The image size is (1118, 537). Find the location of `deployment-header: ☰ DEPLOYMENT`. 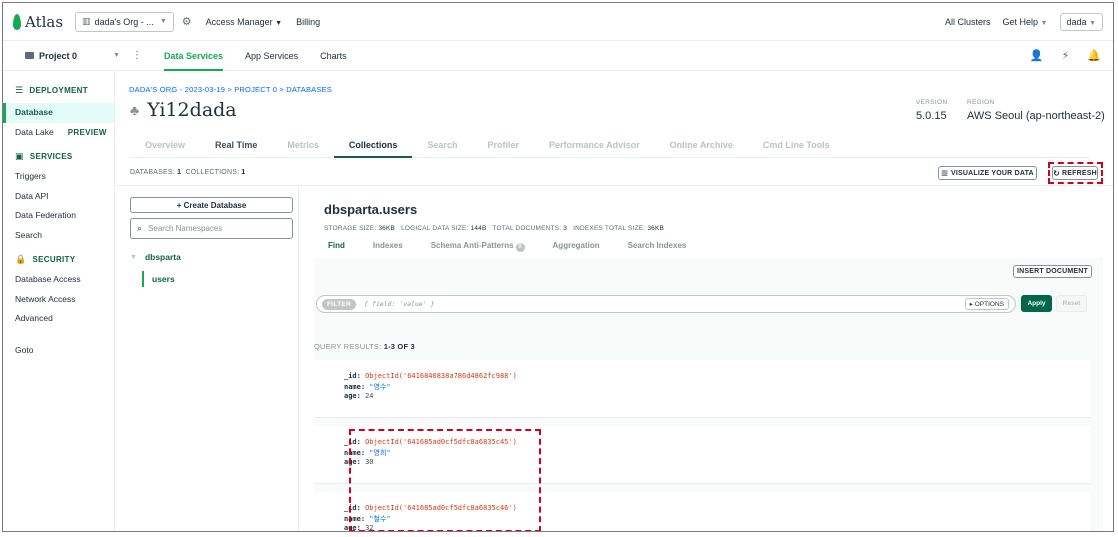

deployment-header: ☰ DEPLOYMENT is located at coordinates (64, 90).